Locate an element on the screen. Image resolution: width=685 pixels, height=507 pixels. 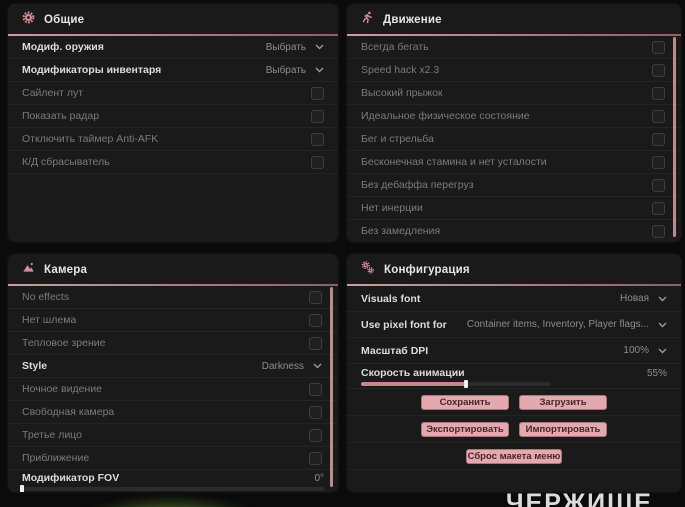
select-value: Новая is located at coordinates (634, 298).